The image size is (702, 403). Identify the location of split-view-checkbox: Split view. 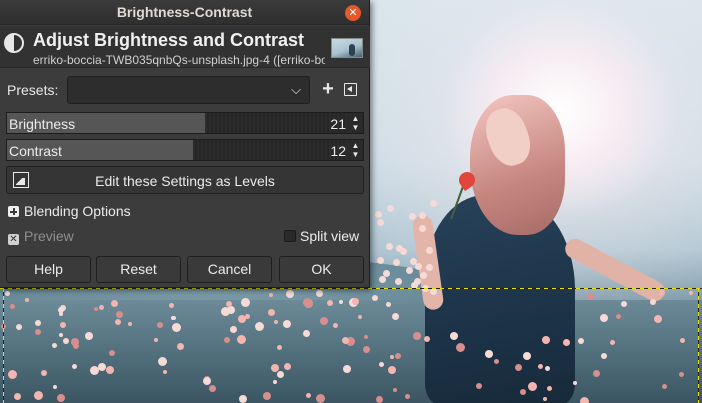
(321, 236).